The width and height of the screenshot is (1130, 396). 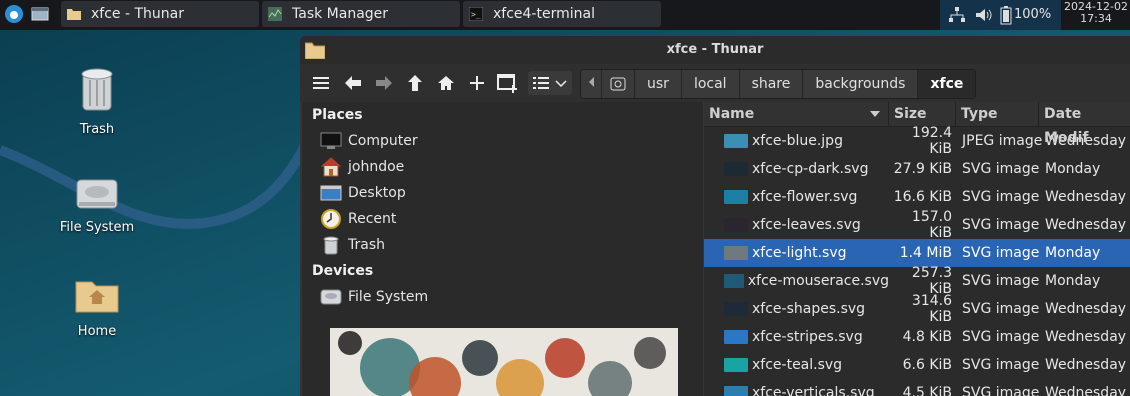 I want to click on terminal-icon: >_, so click(x=476, y=14).